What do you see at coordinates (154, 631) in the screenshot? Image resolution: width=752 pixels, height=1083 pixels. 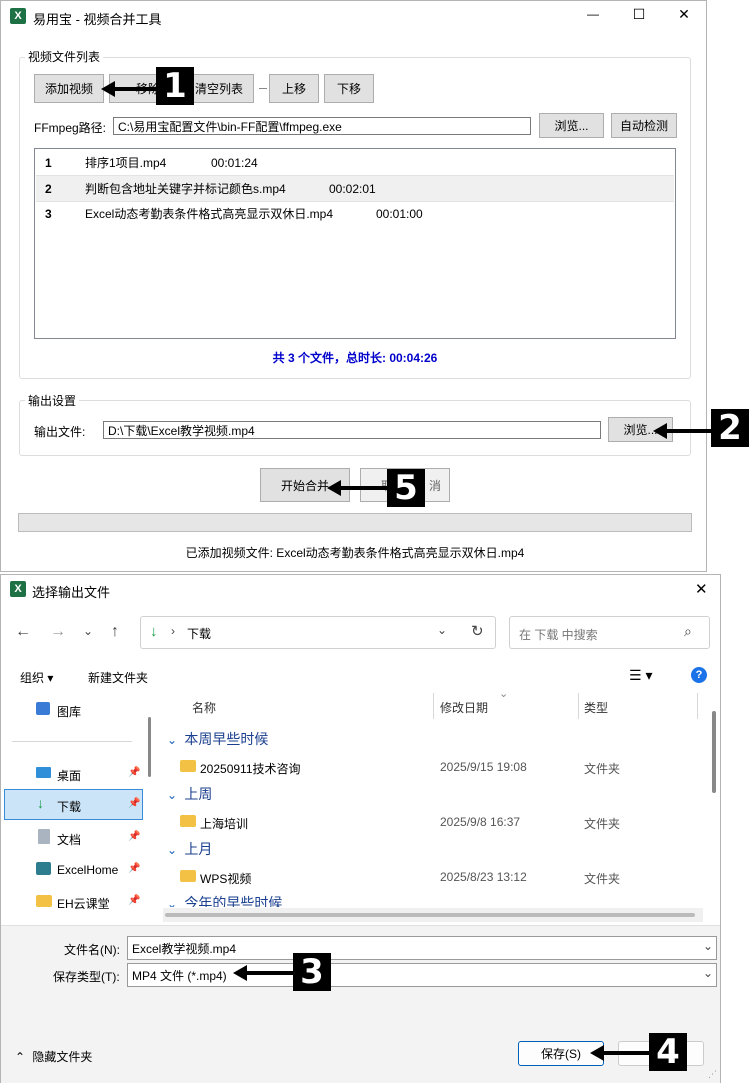 I see `download-icon: ↓` at bounding box center [154, 631].